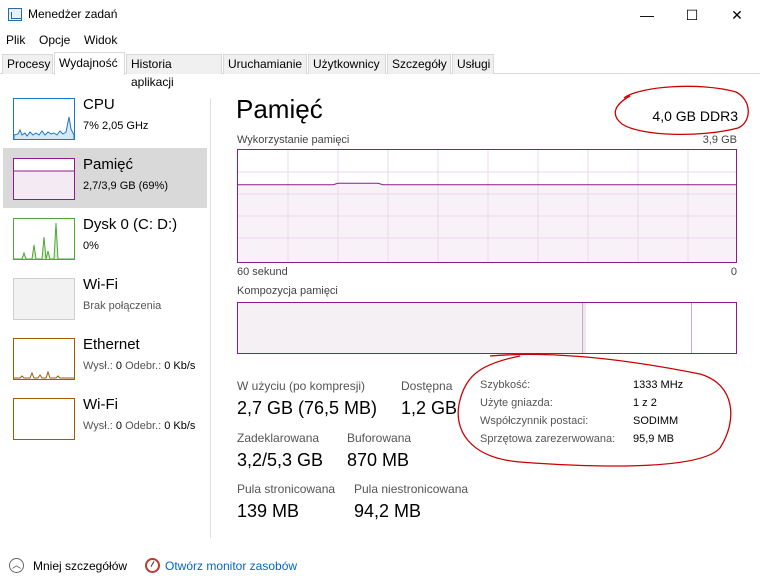  Describe the element at coordinates (15, 14) in the screenshot. I see `task-manager-icon` at that location.